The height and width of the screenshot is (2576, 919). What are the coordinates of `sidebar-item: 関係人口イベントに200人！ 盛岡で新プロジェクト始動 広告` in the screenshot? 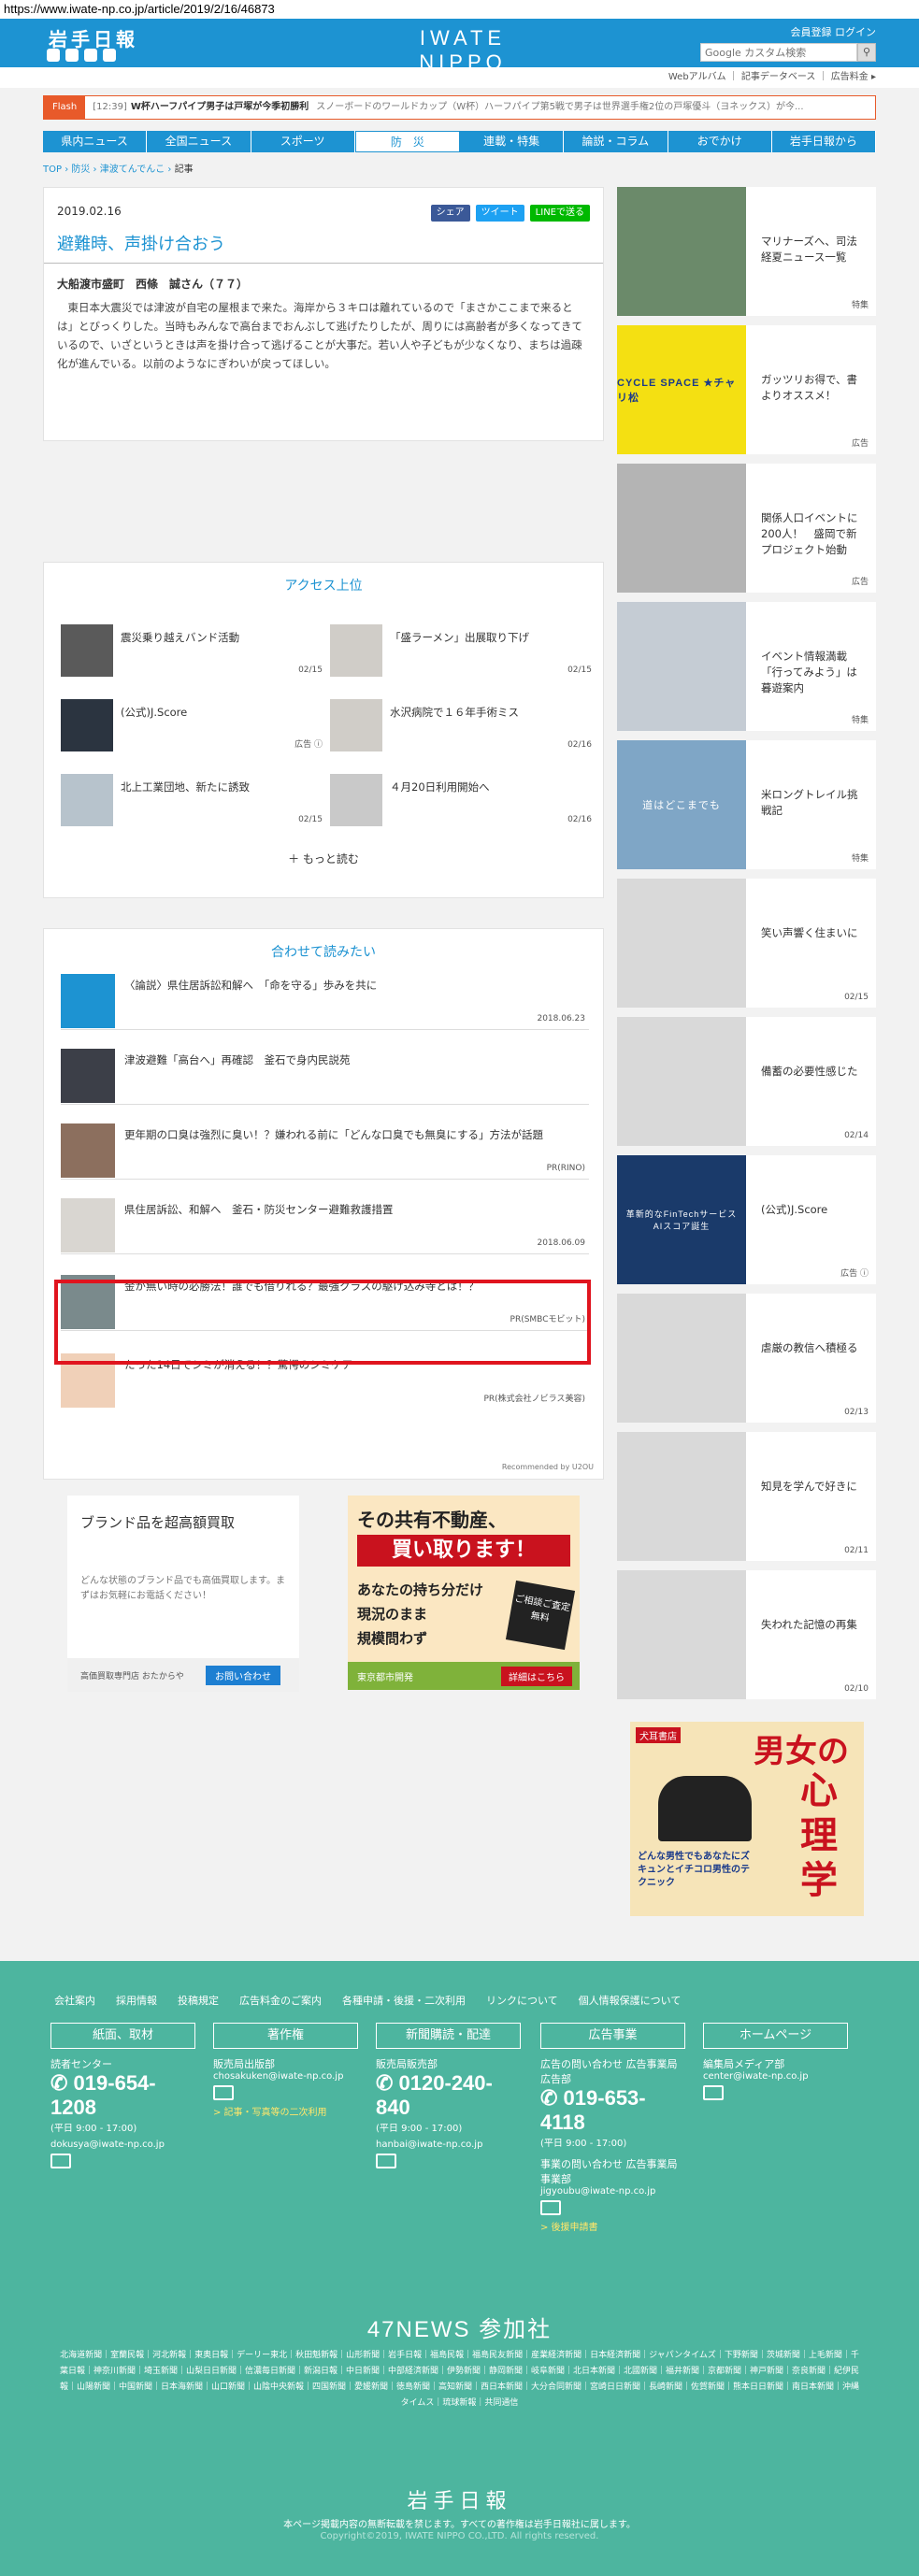 It's located at (746, 528).